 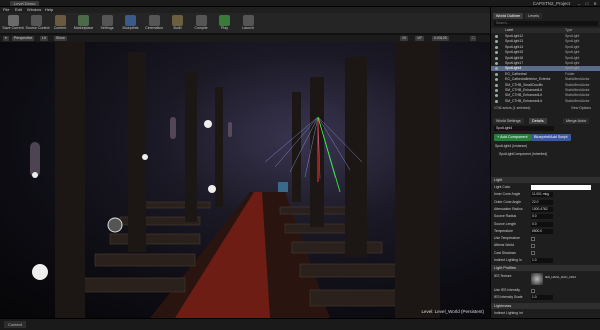 I want to click on source-control-icon, so click(x=36, y=20).